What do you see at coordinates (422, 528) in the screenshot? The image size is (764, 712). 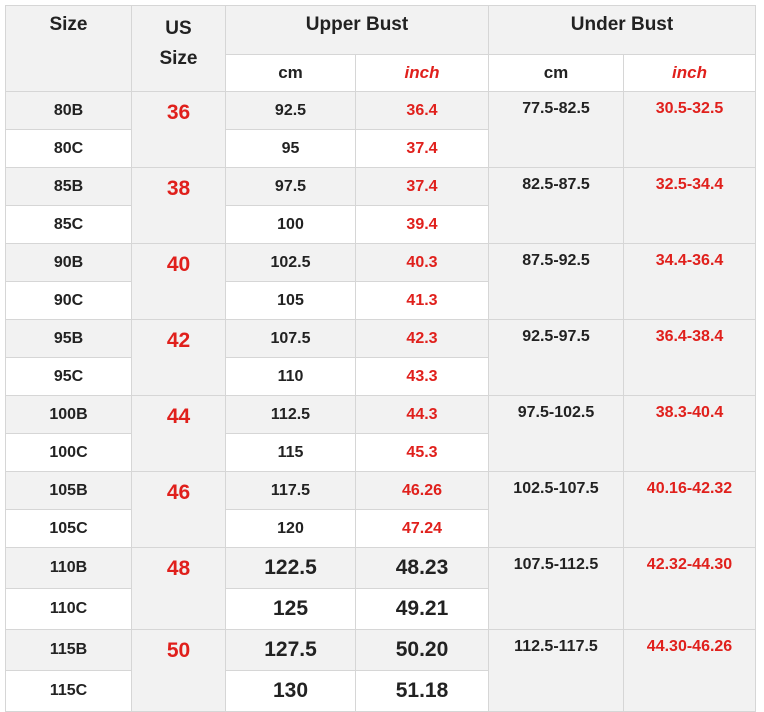 I see `upper-bust-inch-cell: 47.24` at bounding box center [422, 528].